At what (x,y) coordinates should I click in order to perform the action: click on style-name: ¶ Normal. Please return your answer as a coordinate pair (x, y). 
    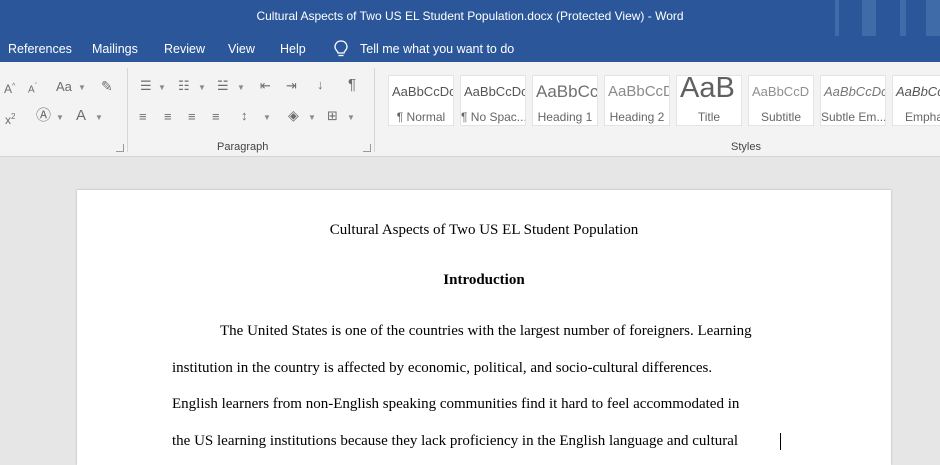
    Looking at the image, I should click on (421, 117).